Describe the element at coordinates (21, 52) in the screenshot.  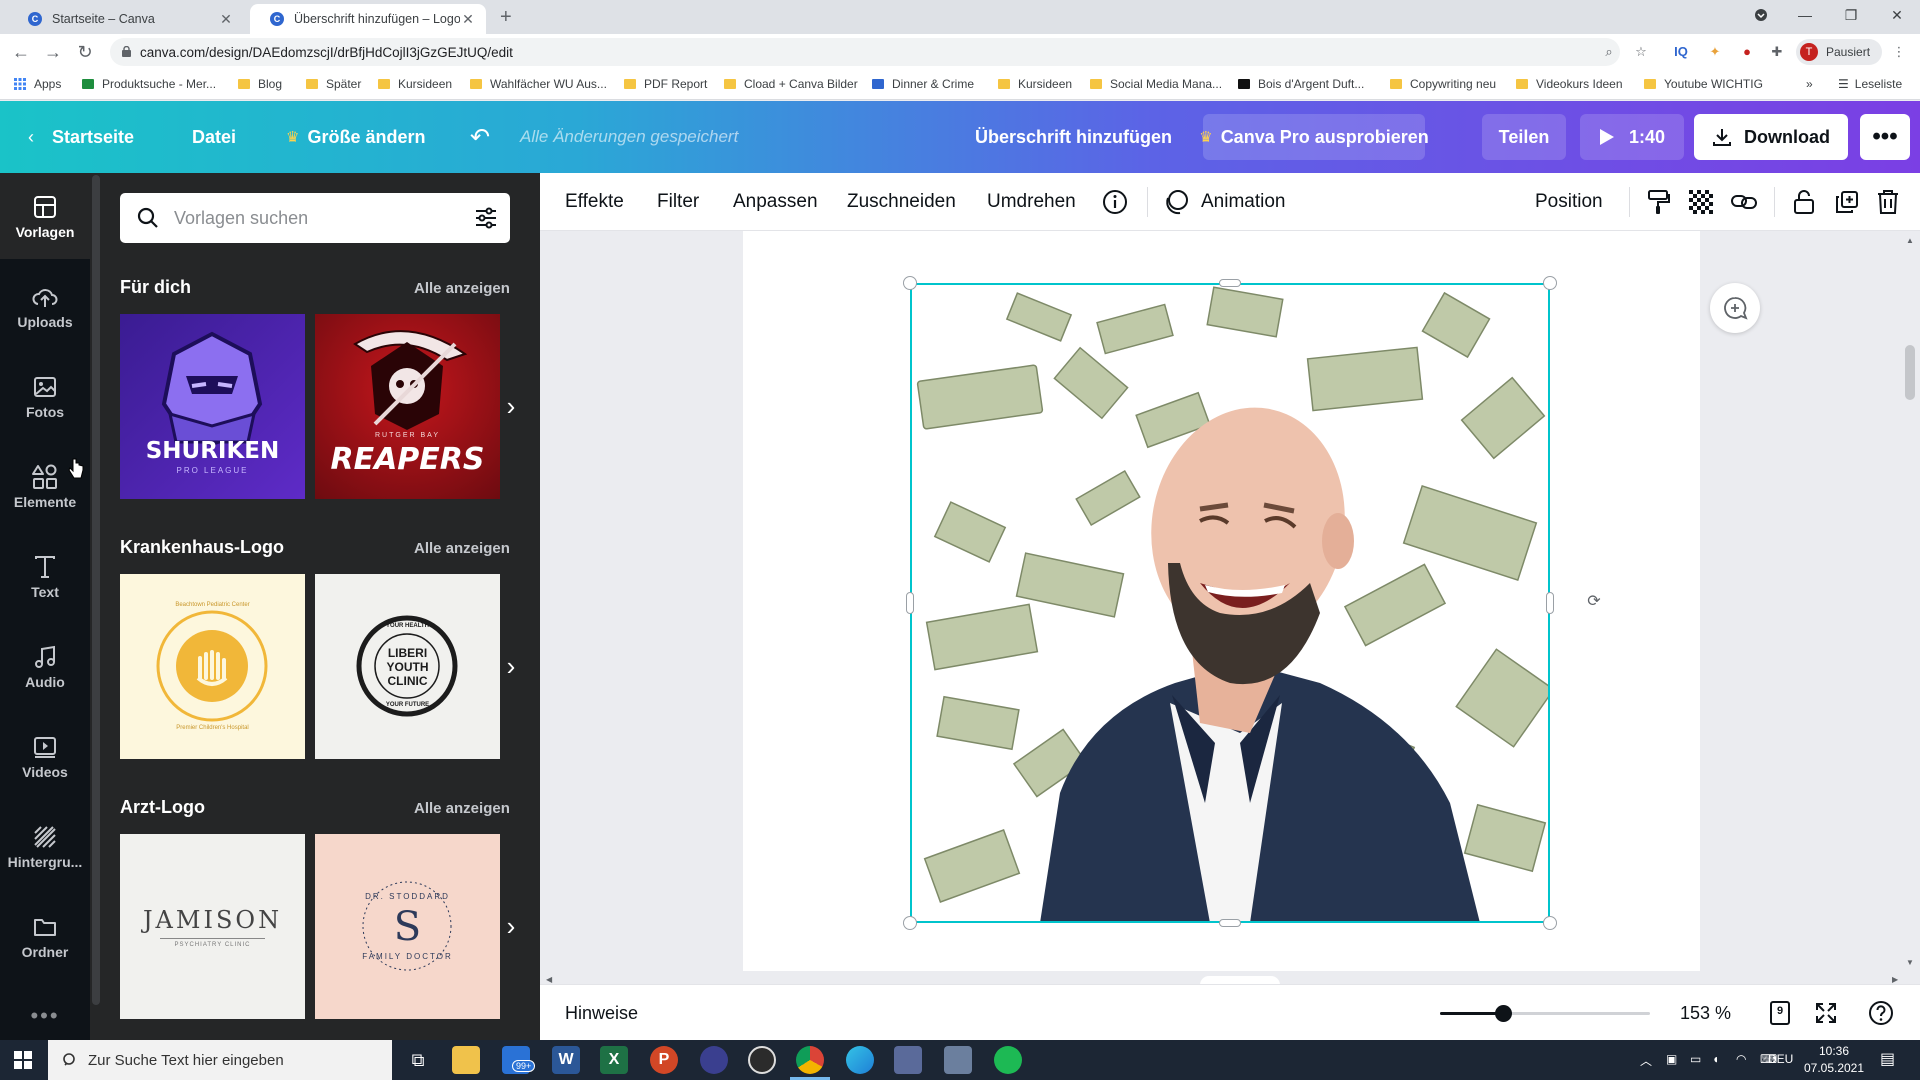
I see `back-icon: ←` at that location.